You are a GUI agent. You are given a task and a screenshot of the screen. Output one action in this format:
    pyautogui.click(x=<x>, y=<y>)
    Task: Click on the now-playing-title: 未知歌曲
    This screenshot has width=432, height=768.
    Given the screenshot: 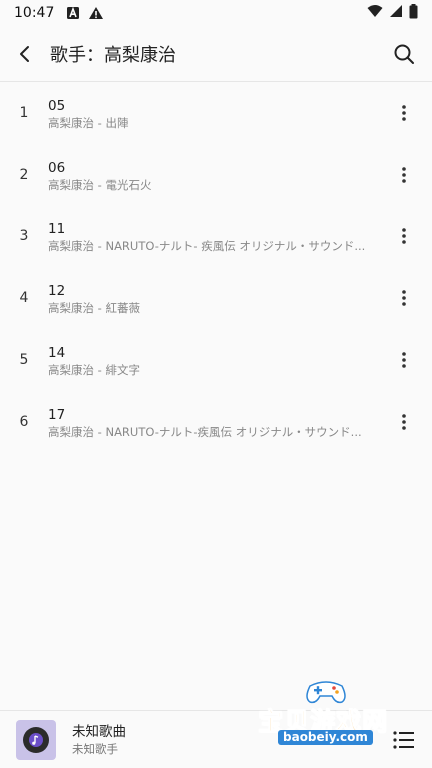 What is the action you would take?
    pyautogui.click(x=99, y=731)
    